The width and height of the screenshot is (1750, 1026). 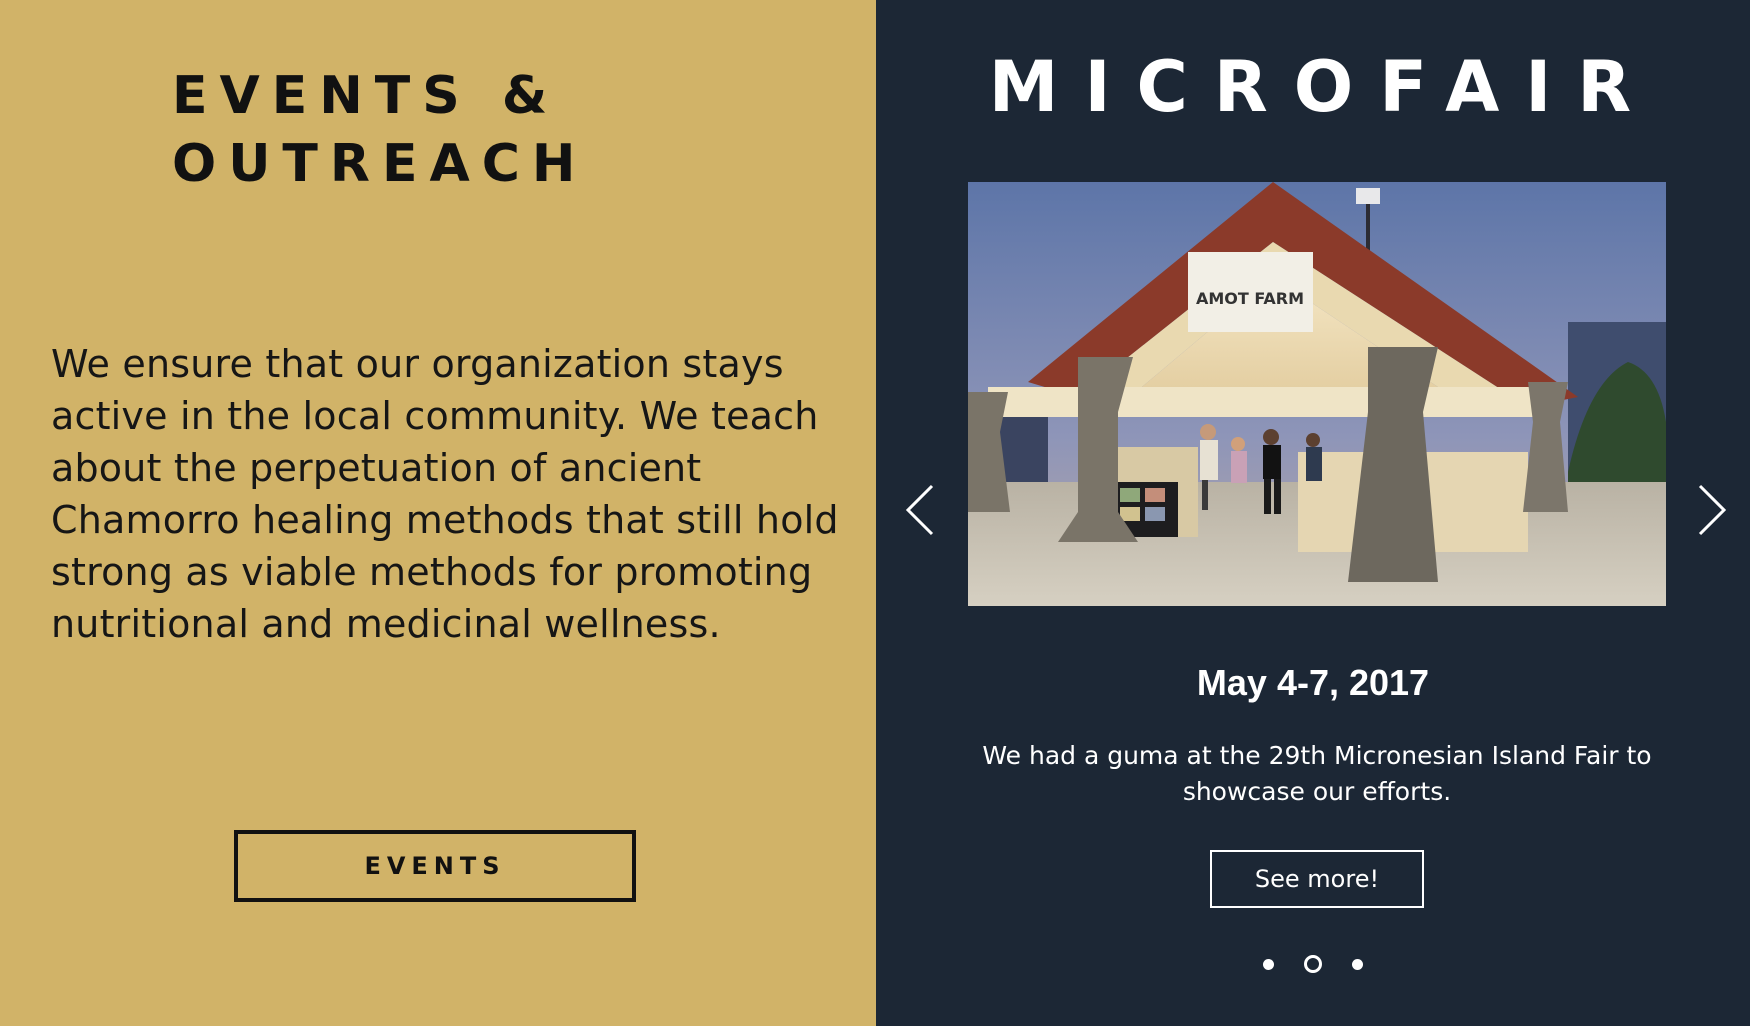 I want to click on chevron-left-icon, so click(x=919, y=510).